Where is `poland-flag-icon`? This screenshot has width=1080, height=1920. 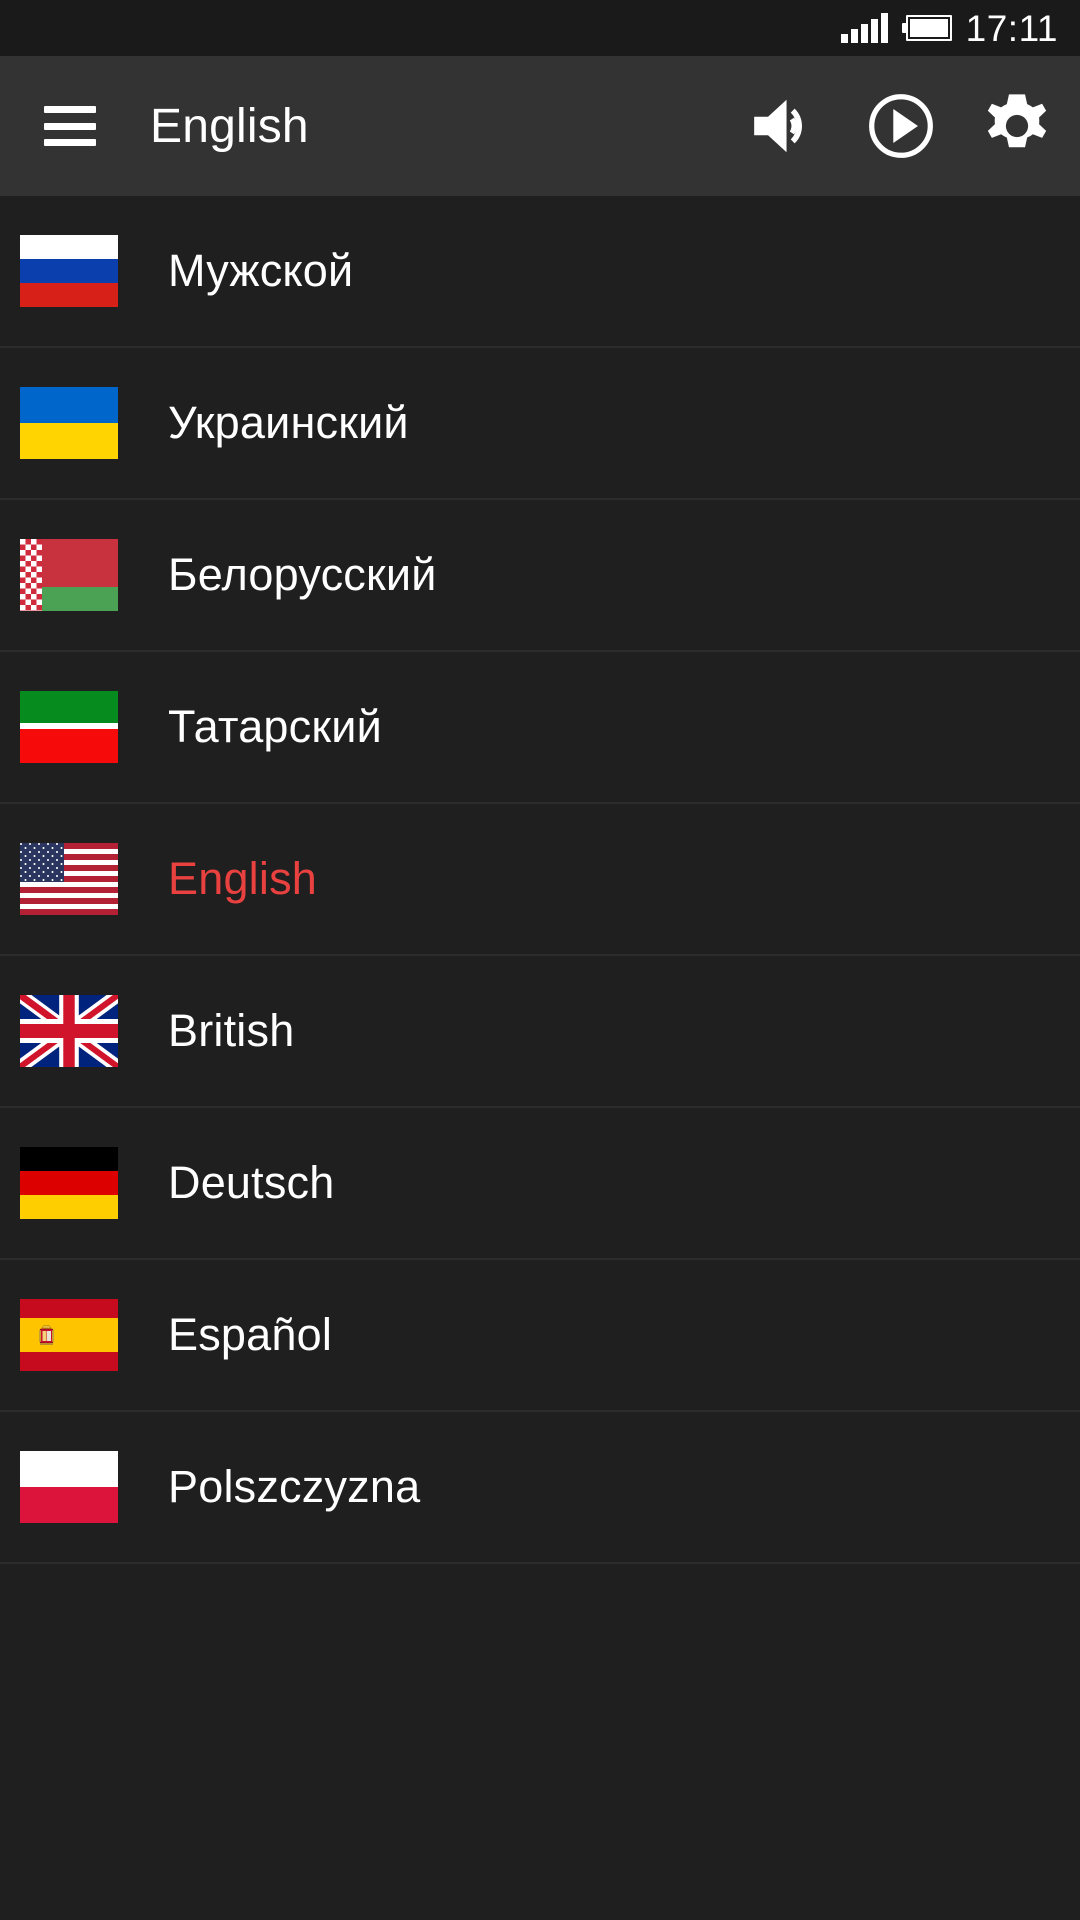
poland-flag-icon is located at coordinates (69, 1487).